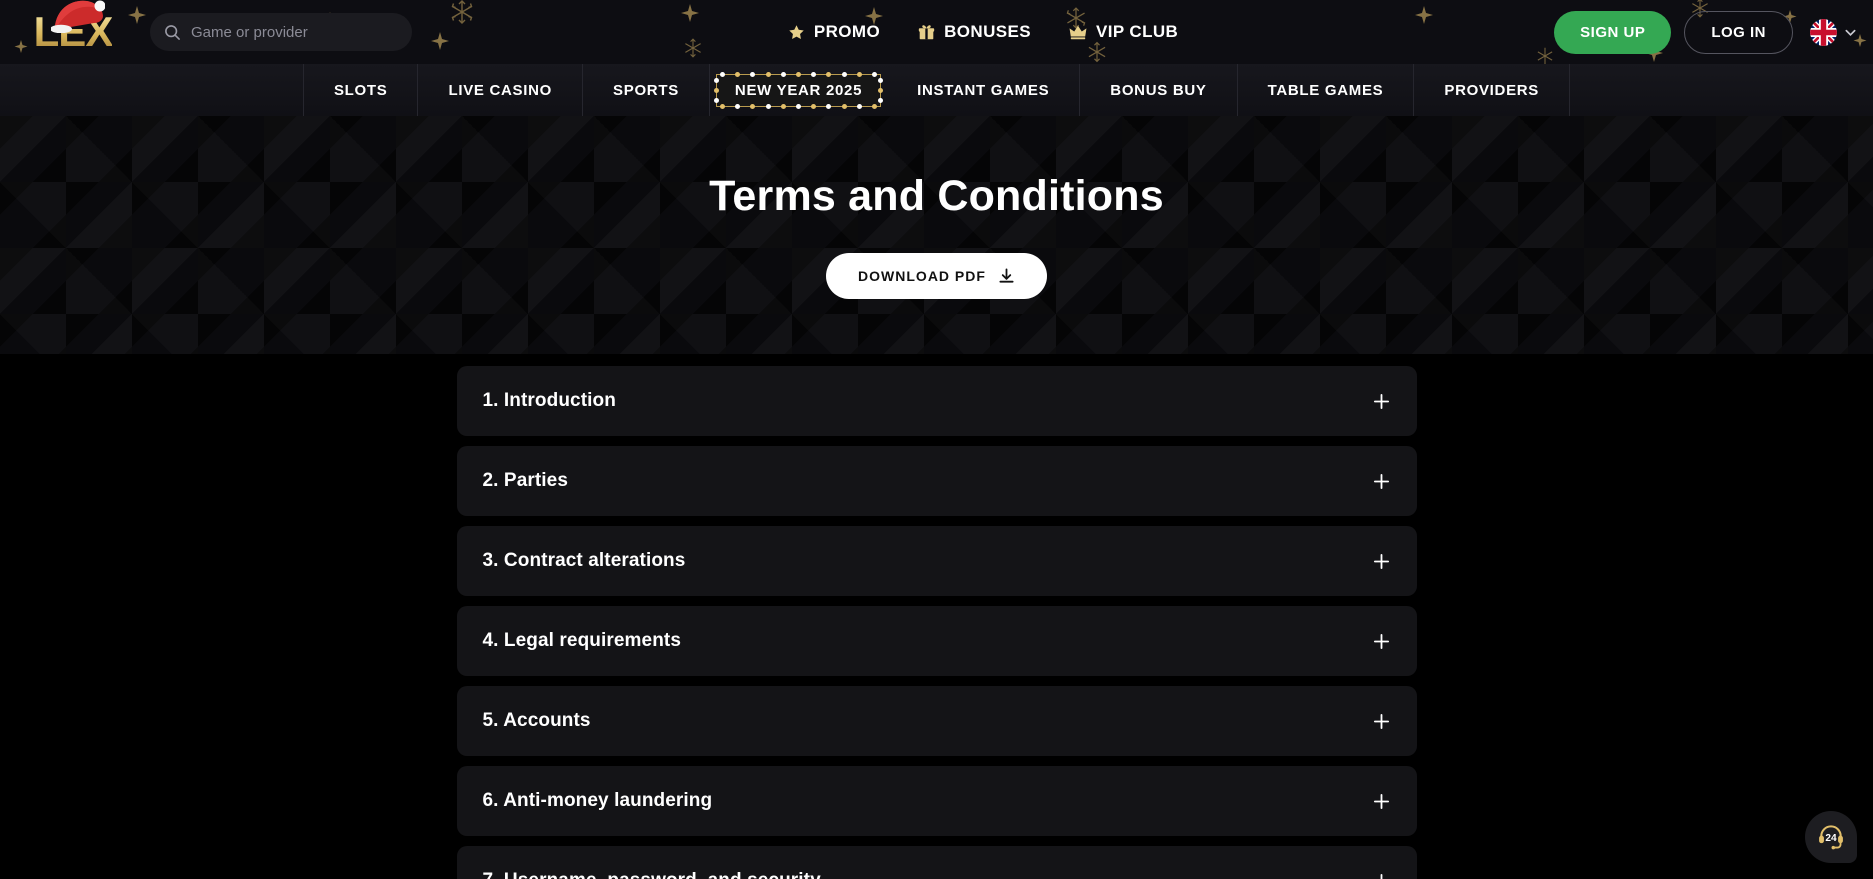  What do you see at coordinates (936, 401) in the screenshot?
I see `accordion-item: 1. Introduction` at bounding box center [936, 401].